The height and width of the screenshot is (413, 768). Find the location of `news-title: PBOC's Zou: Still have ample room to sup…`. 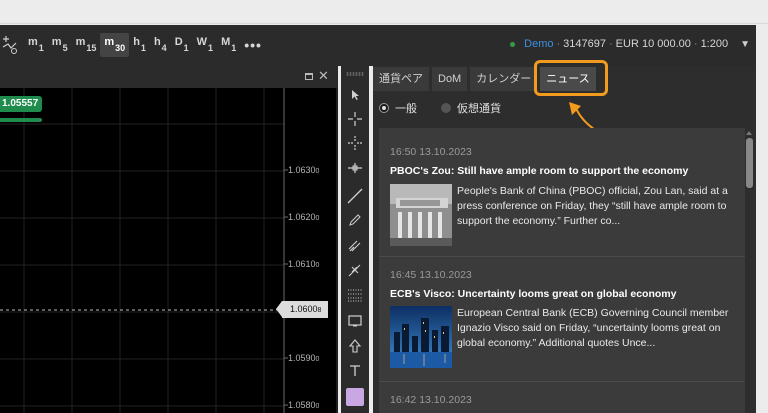

news-title: PBOC's Zou: Still have ample room to sup… is located at coordinates (539, 171).